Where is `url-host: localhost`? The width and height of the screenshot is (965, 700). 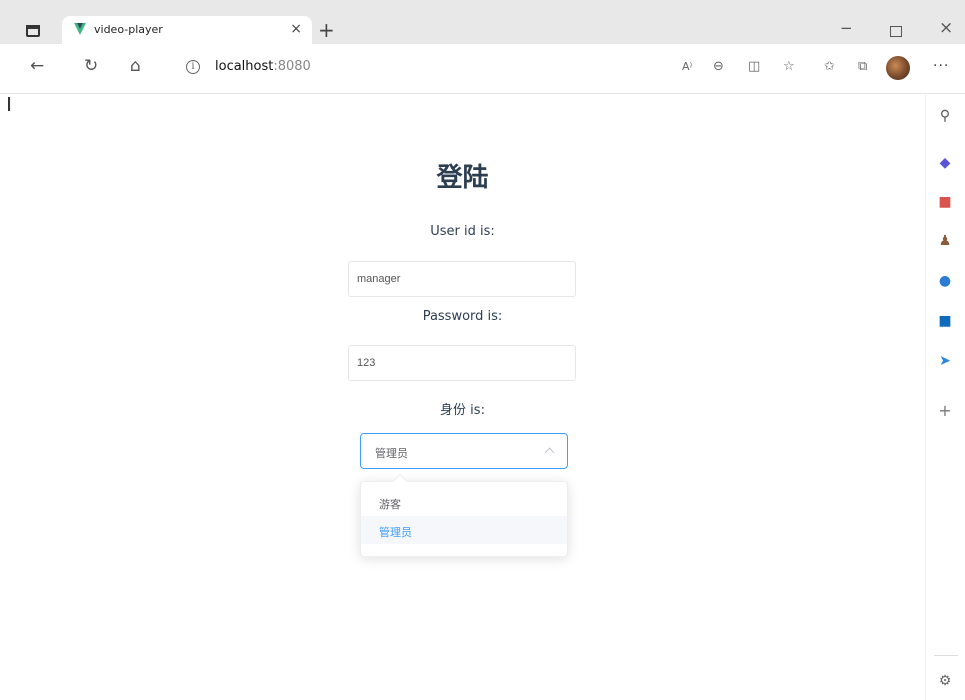
url-host: localhost is located at coordinates (244, 66).